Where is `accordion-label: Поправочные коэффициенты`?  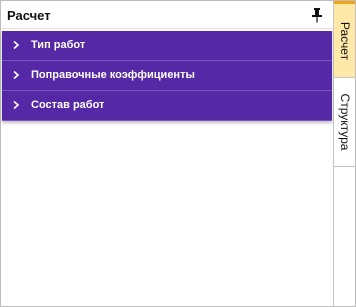
accordion-label: Поправочные коэффициенты is located at coordinates (113, 75).